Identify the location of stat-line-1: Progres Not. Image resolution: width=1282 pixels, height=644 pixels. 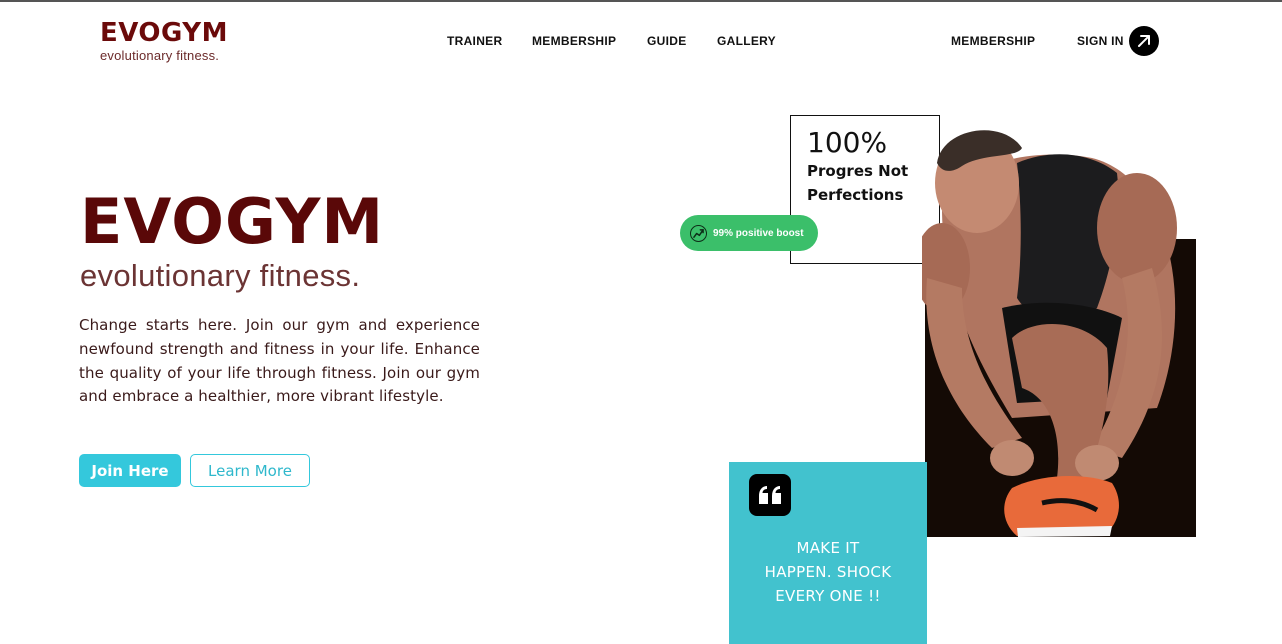
(858, 171).